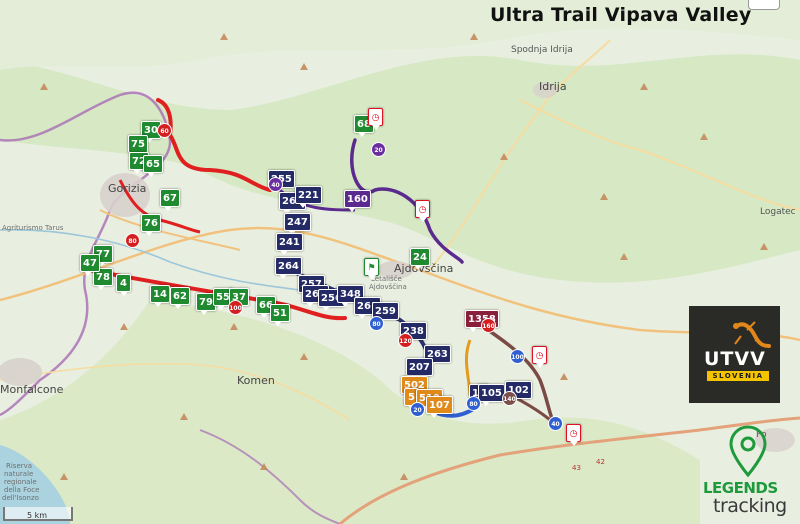 Image resolution: width=800 pixels, height=524 pixels. Describe the element at coordinates (164, 130) in the screenshot. I see `route-km-dot: 60` at that location.